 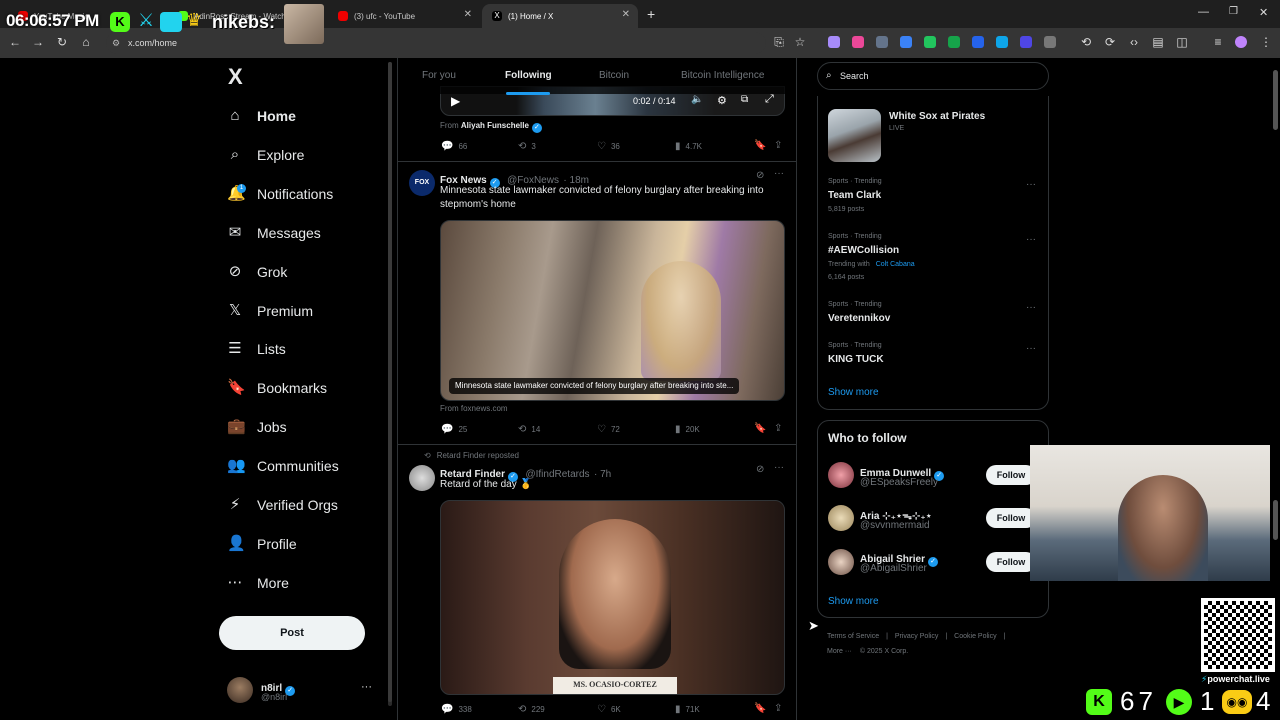 I want to click on history-icon: ⟲, so click(x=1086, y=42).